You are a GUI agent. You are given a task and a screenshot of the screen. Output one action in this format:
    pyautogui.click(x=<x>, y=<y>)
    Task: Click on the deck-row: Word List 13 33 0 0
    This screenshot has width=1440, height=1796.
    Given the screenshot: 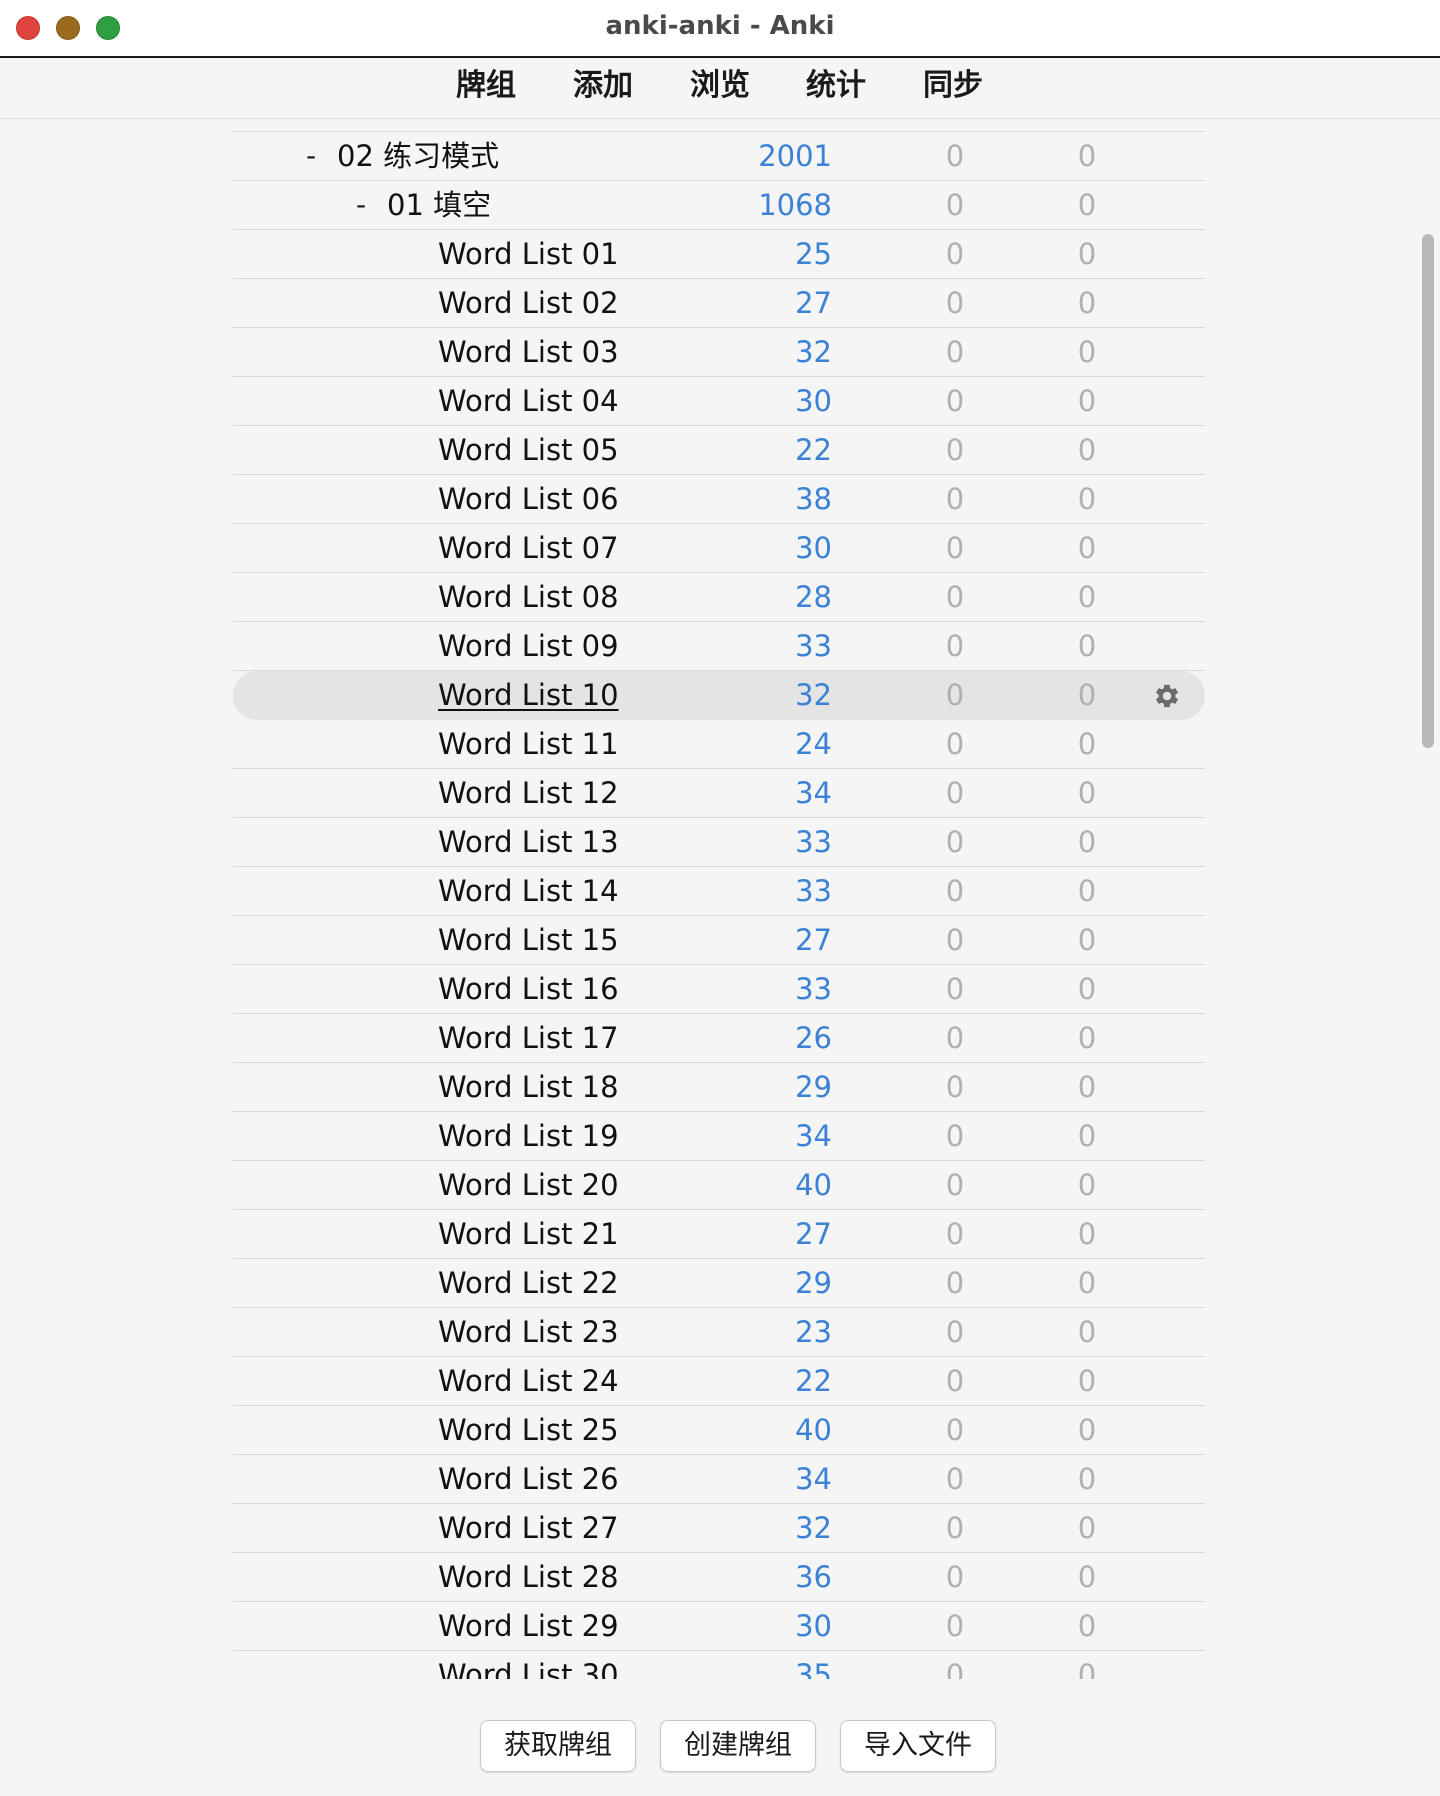 What is the action you would take?
    pyautogui.click(x=719, y=842)
    